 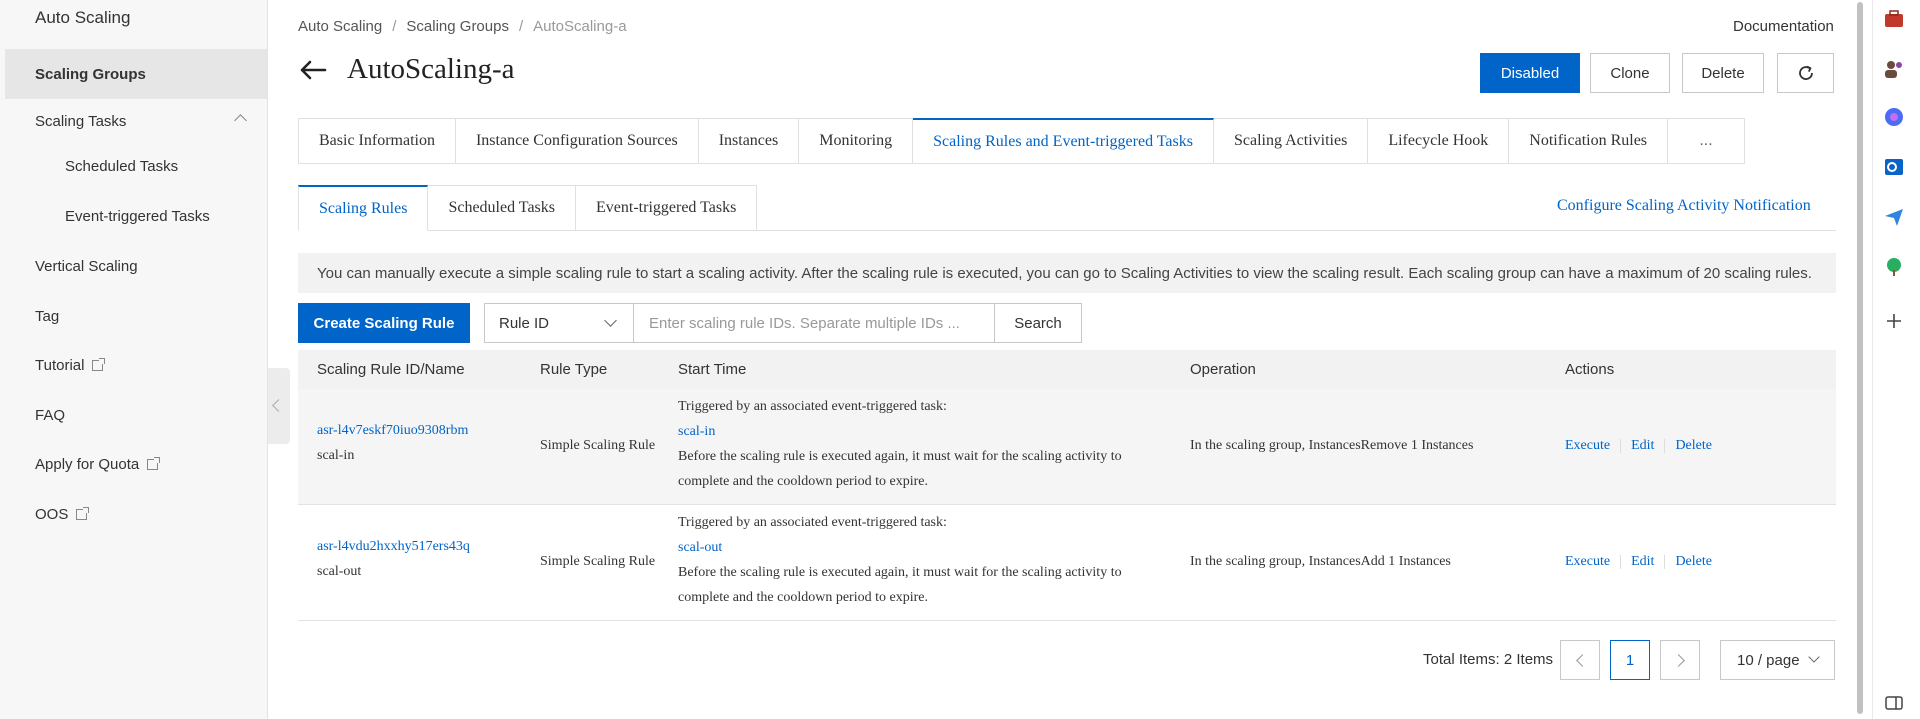 I want to click on subtab-scheduled-tasks: Scheduled Tasks, so click(x=502, y=208).